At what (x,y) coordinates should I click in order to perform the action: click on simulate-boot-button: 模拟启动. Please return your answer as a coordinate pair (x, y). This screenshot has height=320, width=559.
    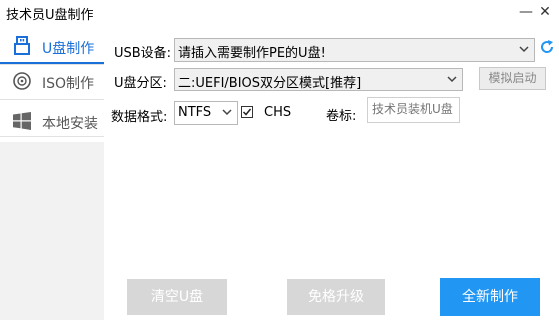
    Looking at the image, I should click on (512, 78).